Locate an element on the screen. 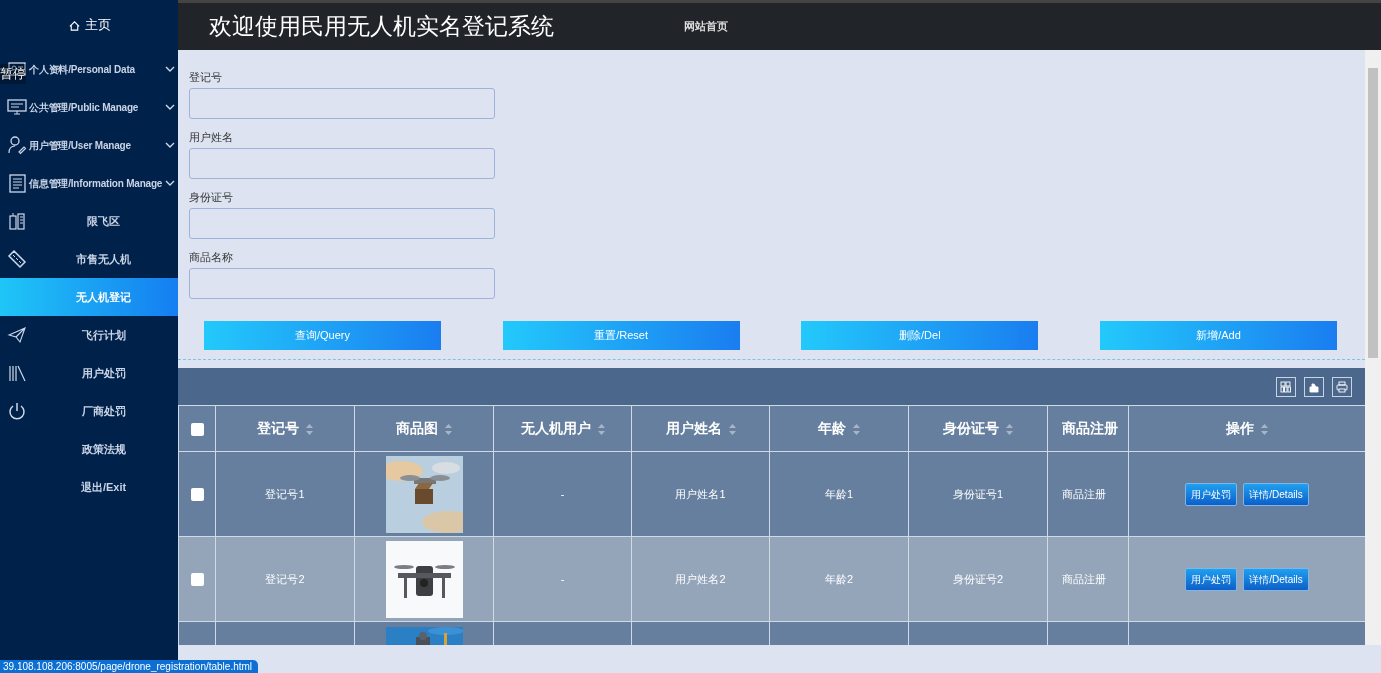 The width and height of the screenshot is (1381, 673). document-icon is located at coordinates (17, 183).